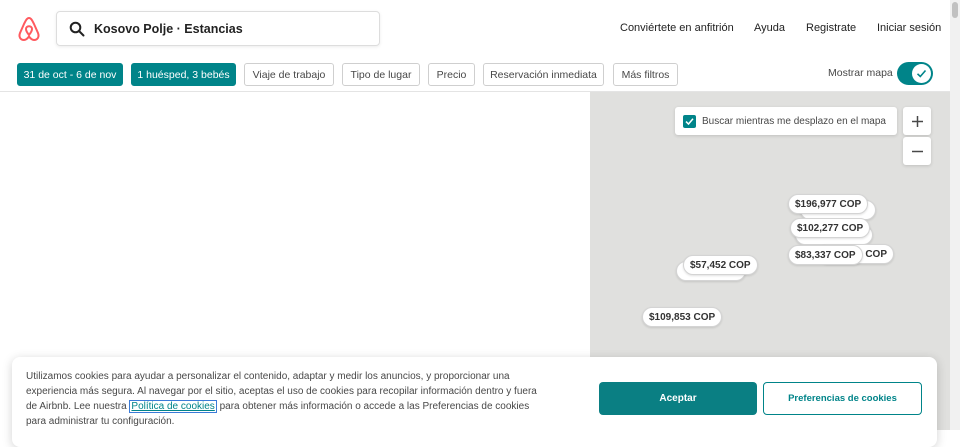  Describe the element at coordinates (909, 28) in the screenshot. I see `nav-login: Iniciar sesión` at that location.